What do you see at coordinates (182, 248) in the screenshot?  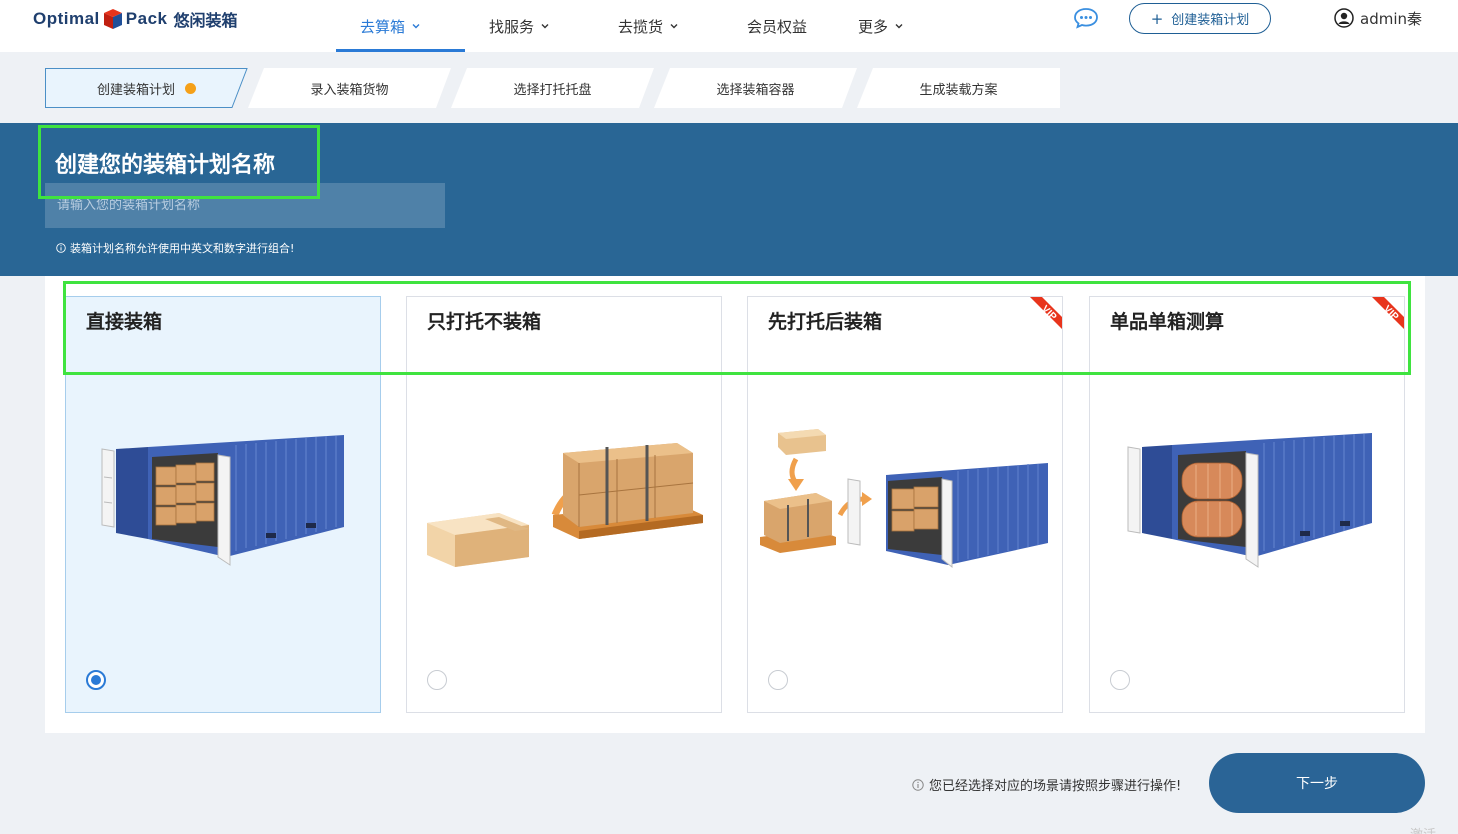 I see `name-hint-text: 装箱计划名称允许使用中英文和数字进行组合!` at bounding box center [182, 248].